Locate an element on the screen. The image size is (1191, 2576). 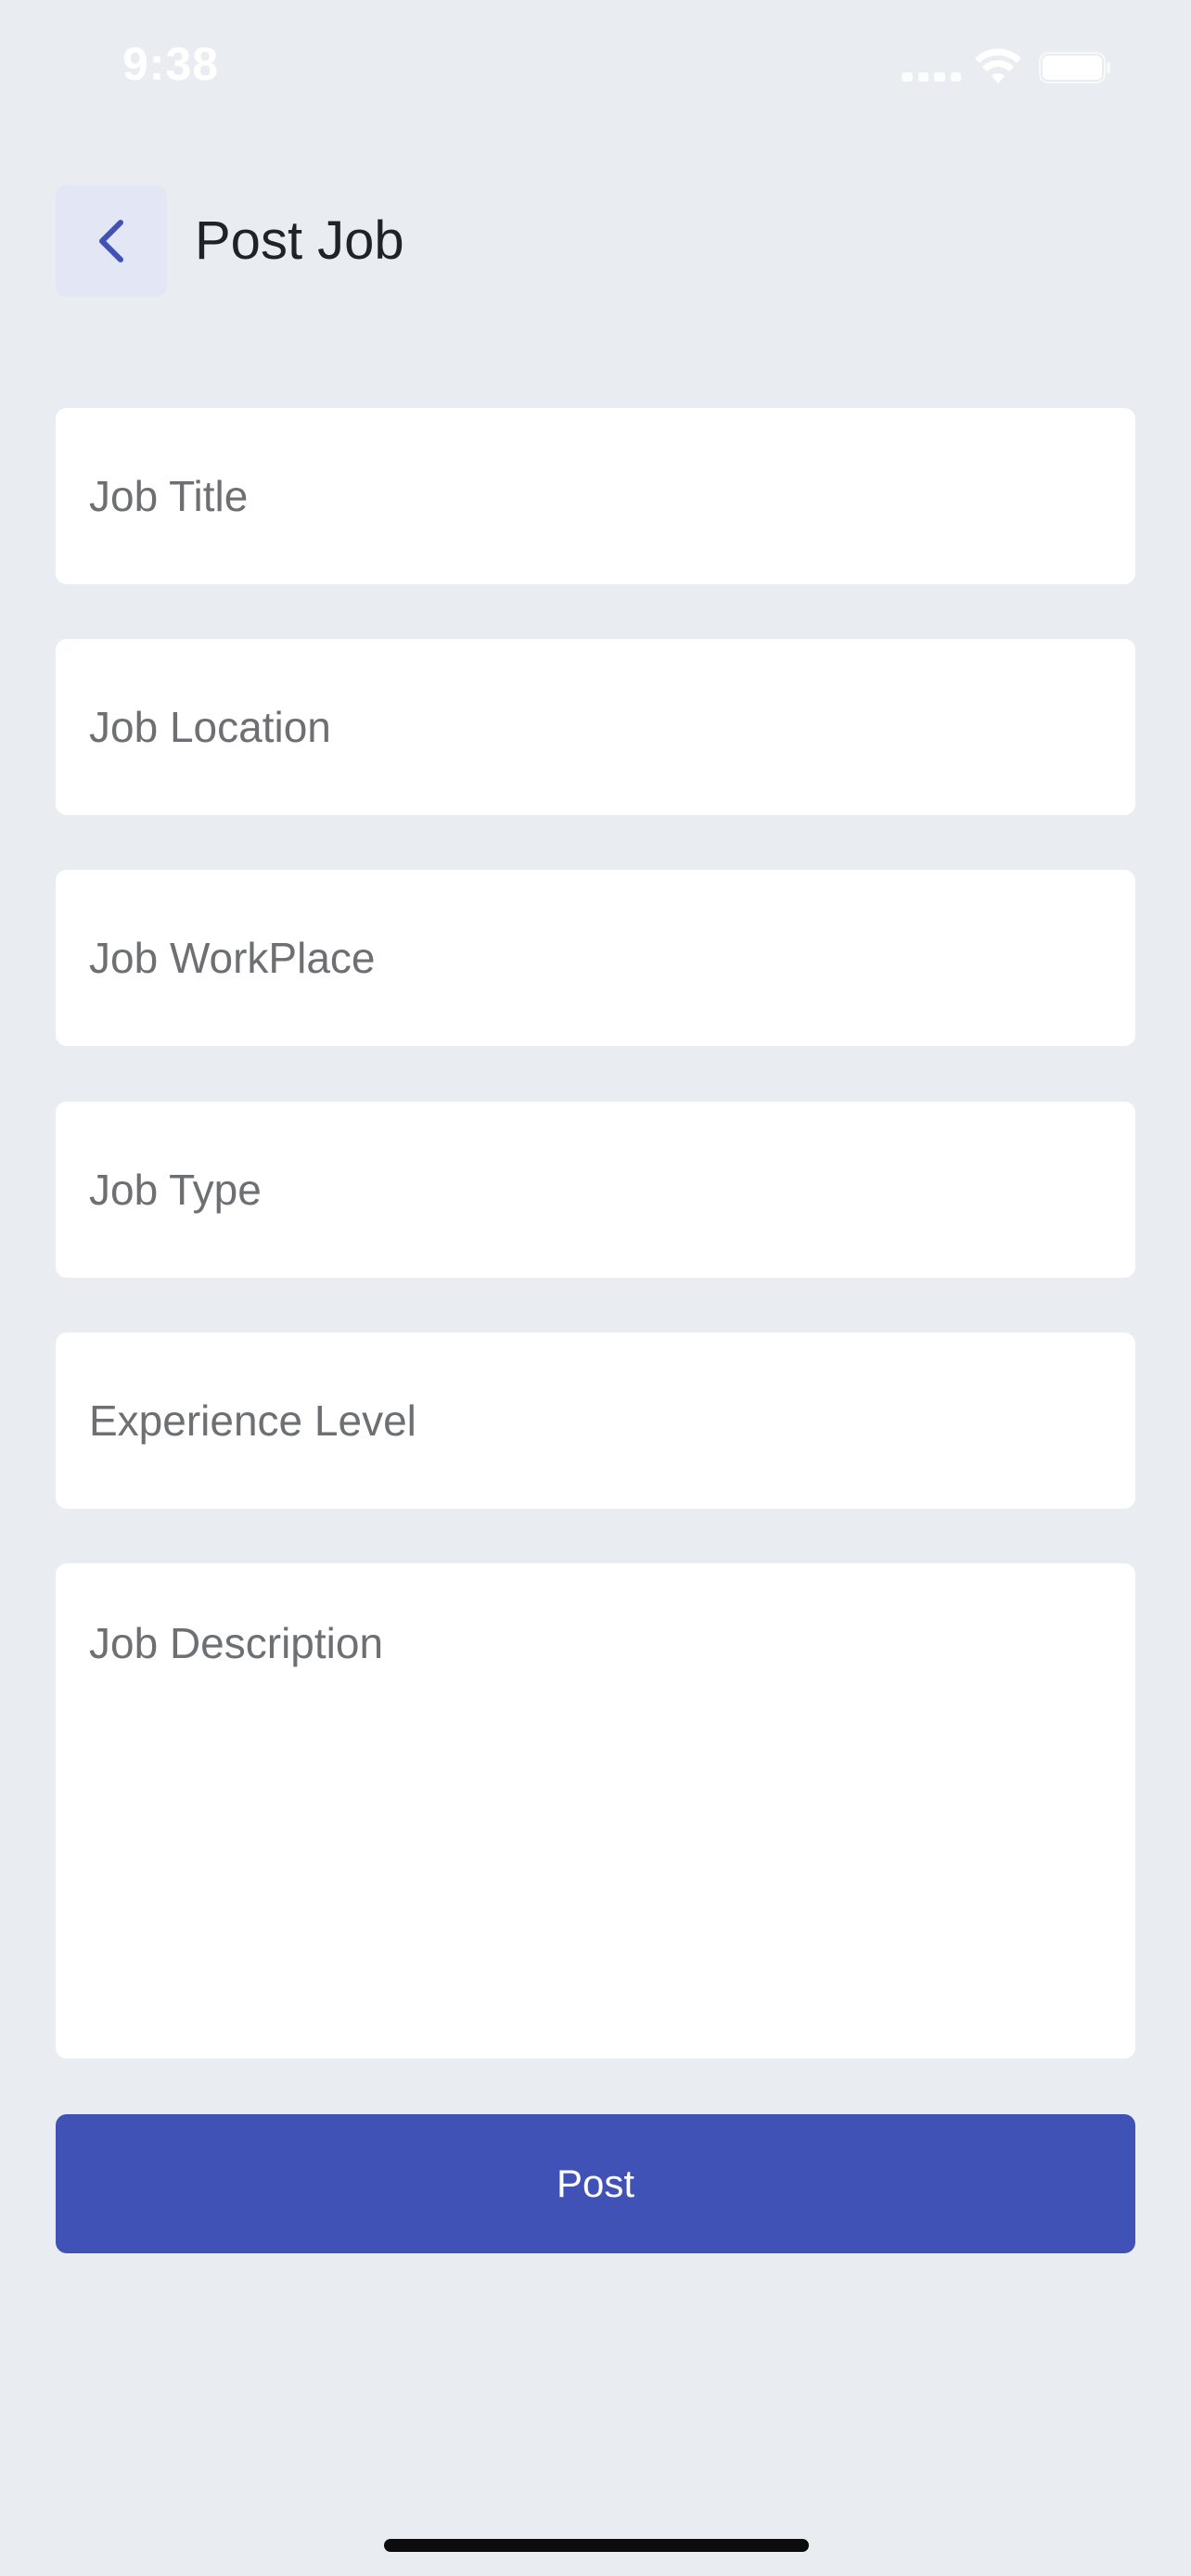
job-description-textarea is located at coordinates (595, 1821).